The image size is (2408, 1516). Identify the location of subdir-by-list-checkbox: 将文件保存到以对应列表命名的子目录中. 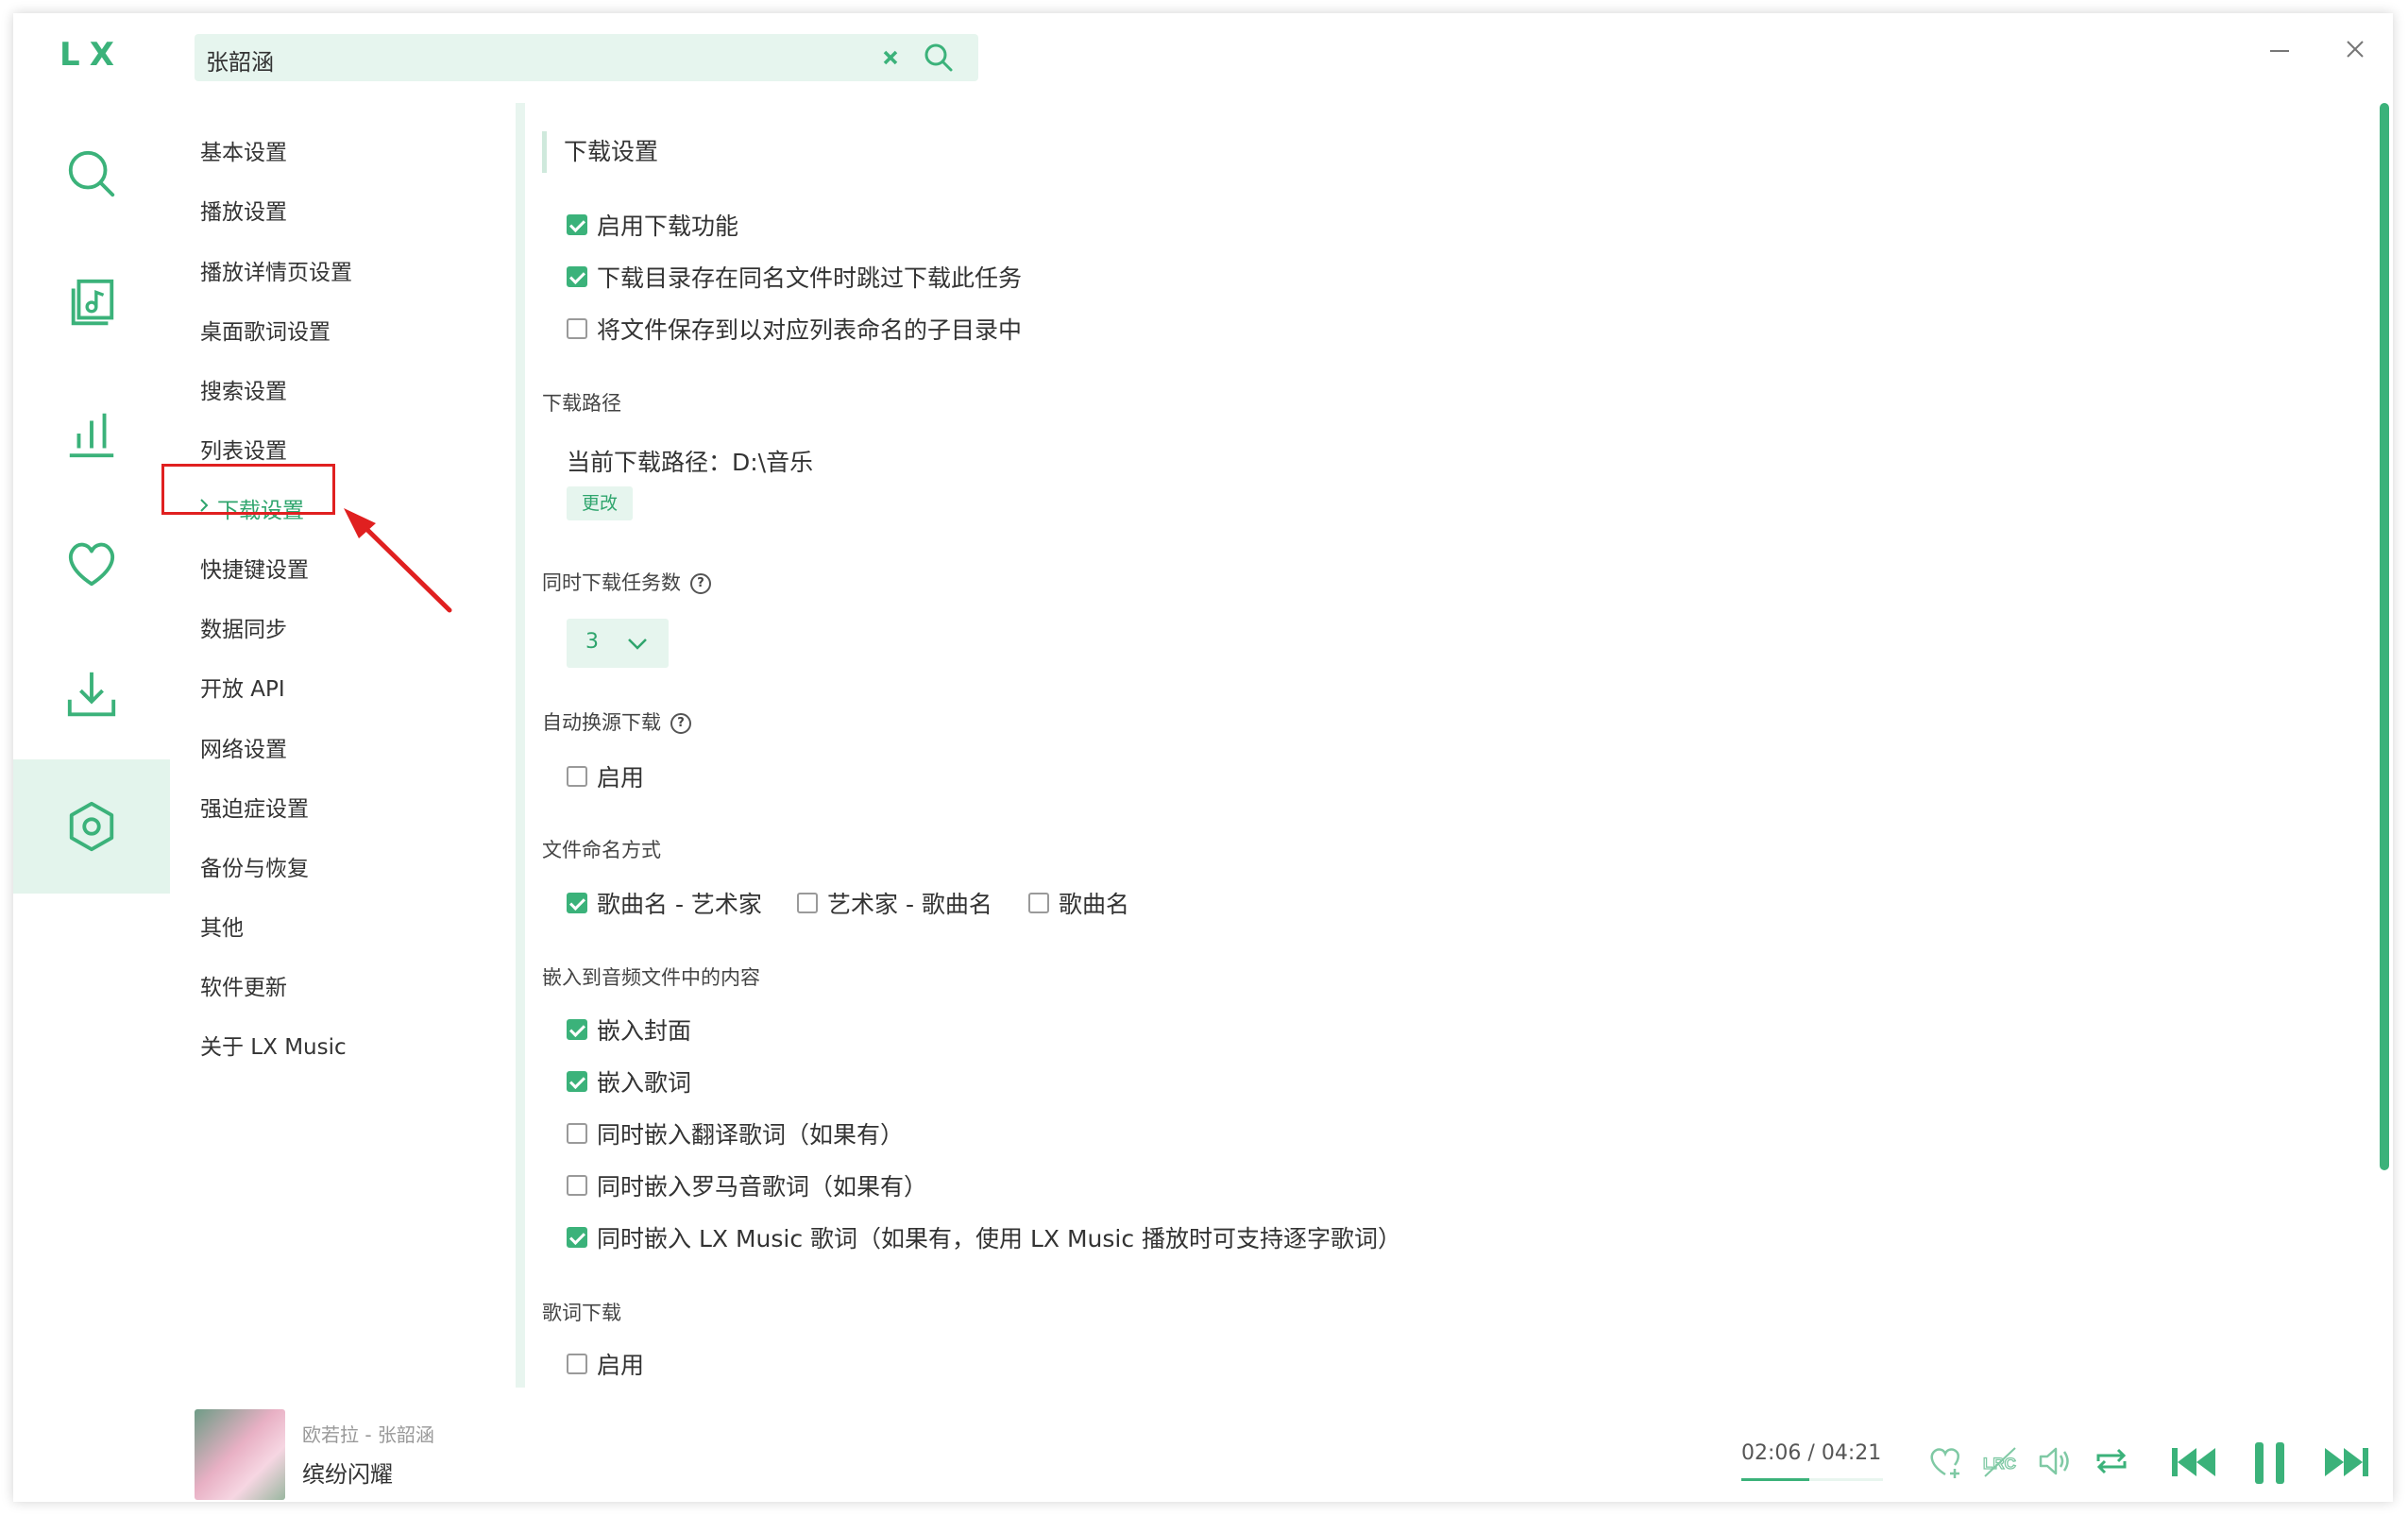
(794, 329).